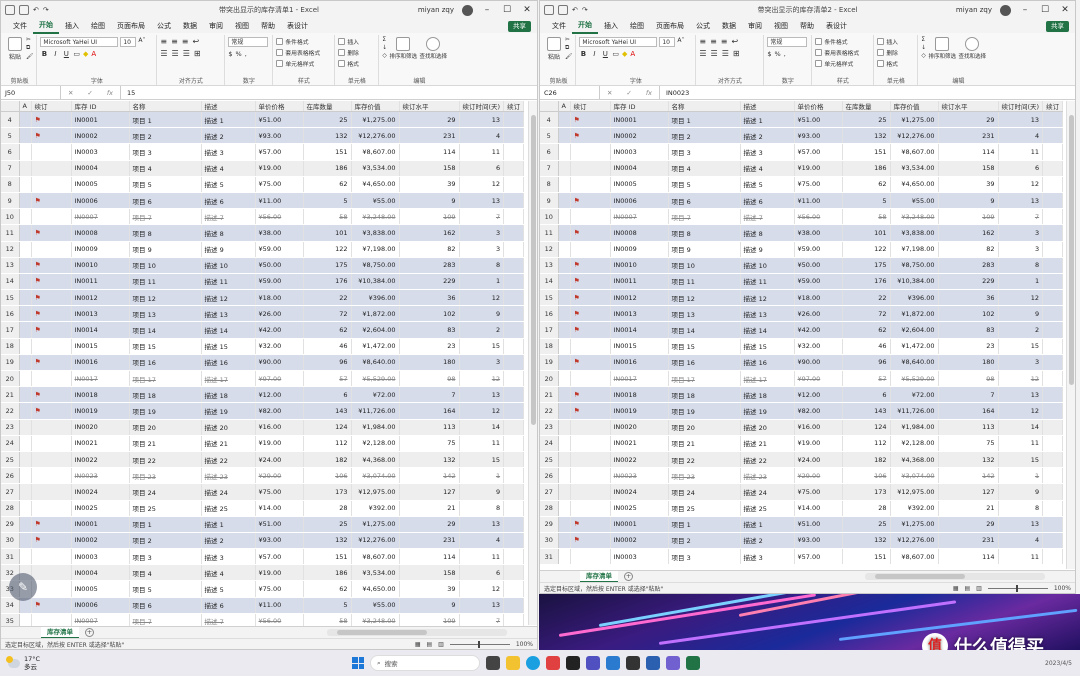  What do you see at coordinates (482, 346) in the screenshot?
I see `reorder-days-cell: 15` at bounding box center [482, 346].